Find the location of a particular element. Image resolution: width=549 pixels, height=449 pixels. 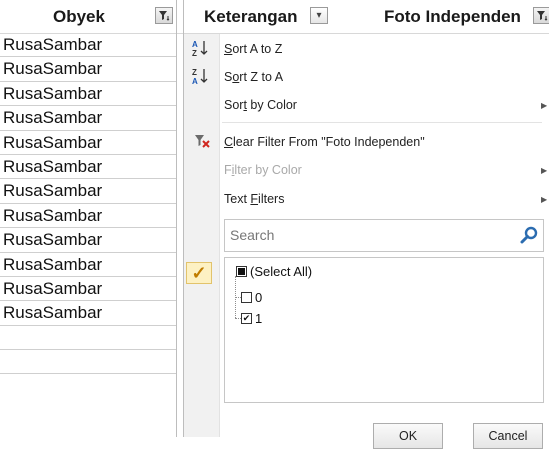

menu-item-label: Sort by Color is located at coordinates (260, 105).